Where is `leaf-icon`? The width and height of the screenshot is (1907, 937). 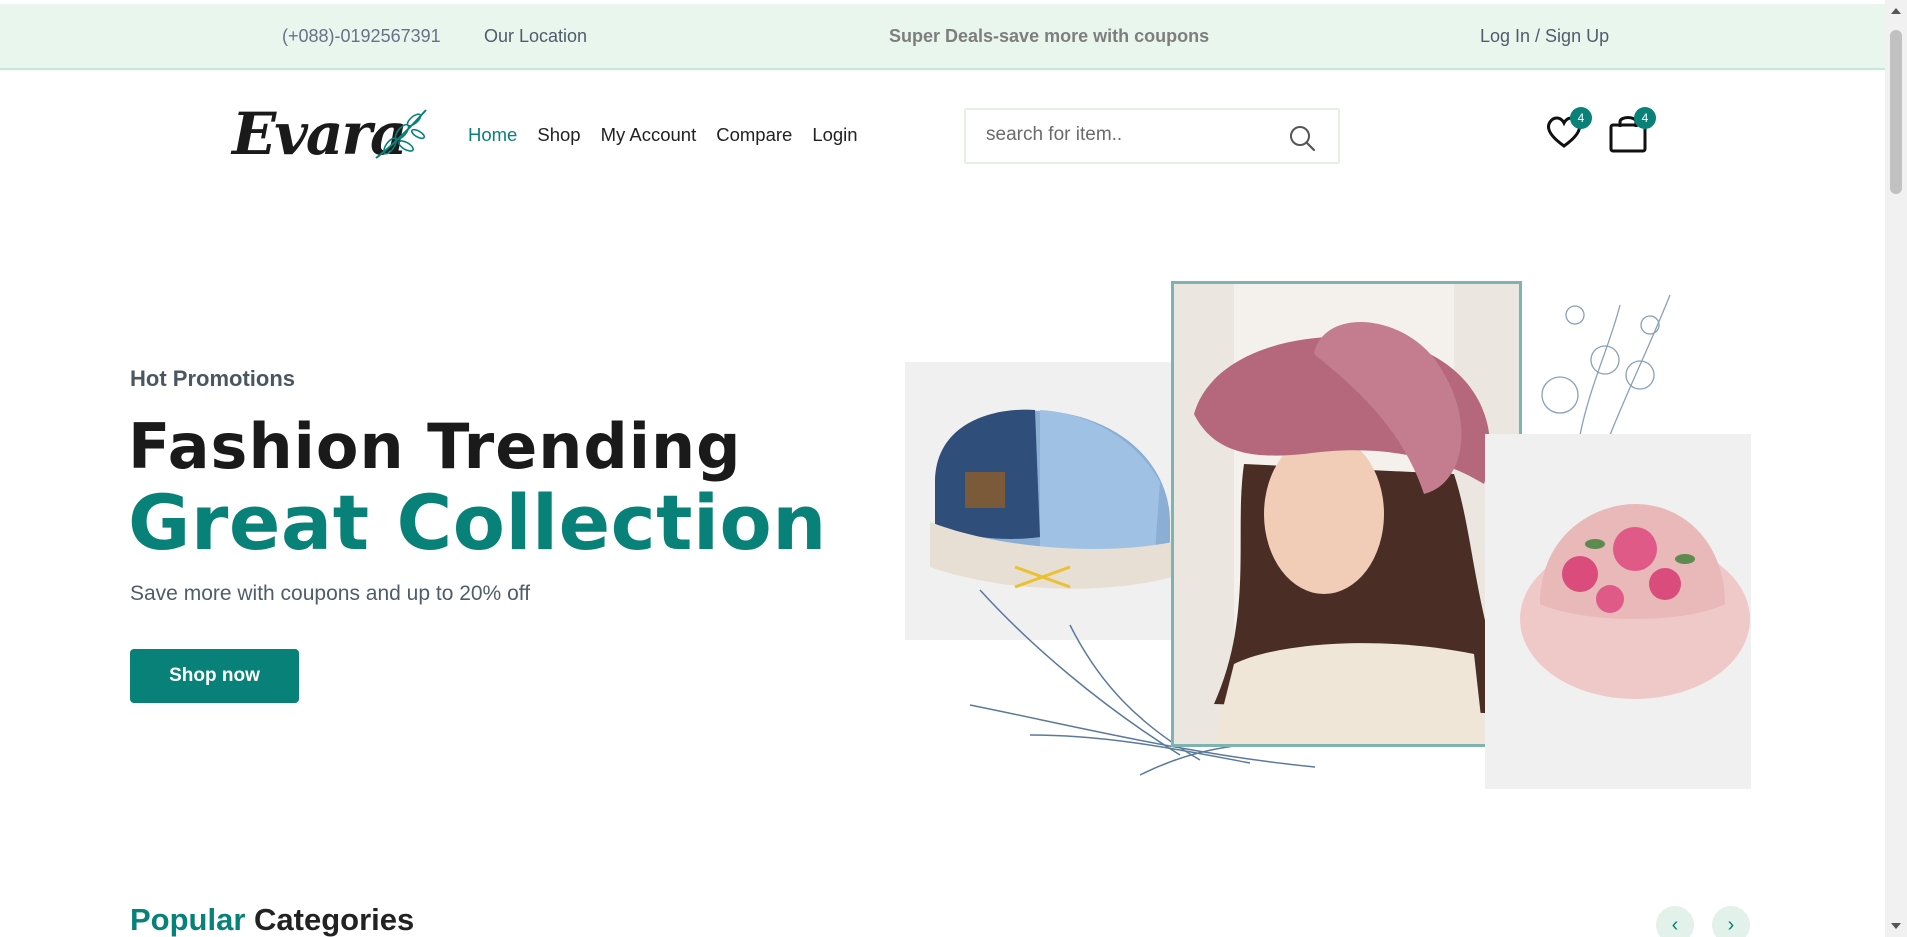 leaf-icon is located at coordinates (401, 134).